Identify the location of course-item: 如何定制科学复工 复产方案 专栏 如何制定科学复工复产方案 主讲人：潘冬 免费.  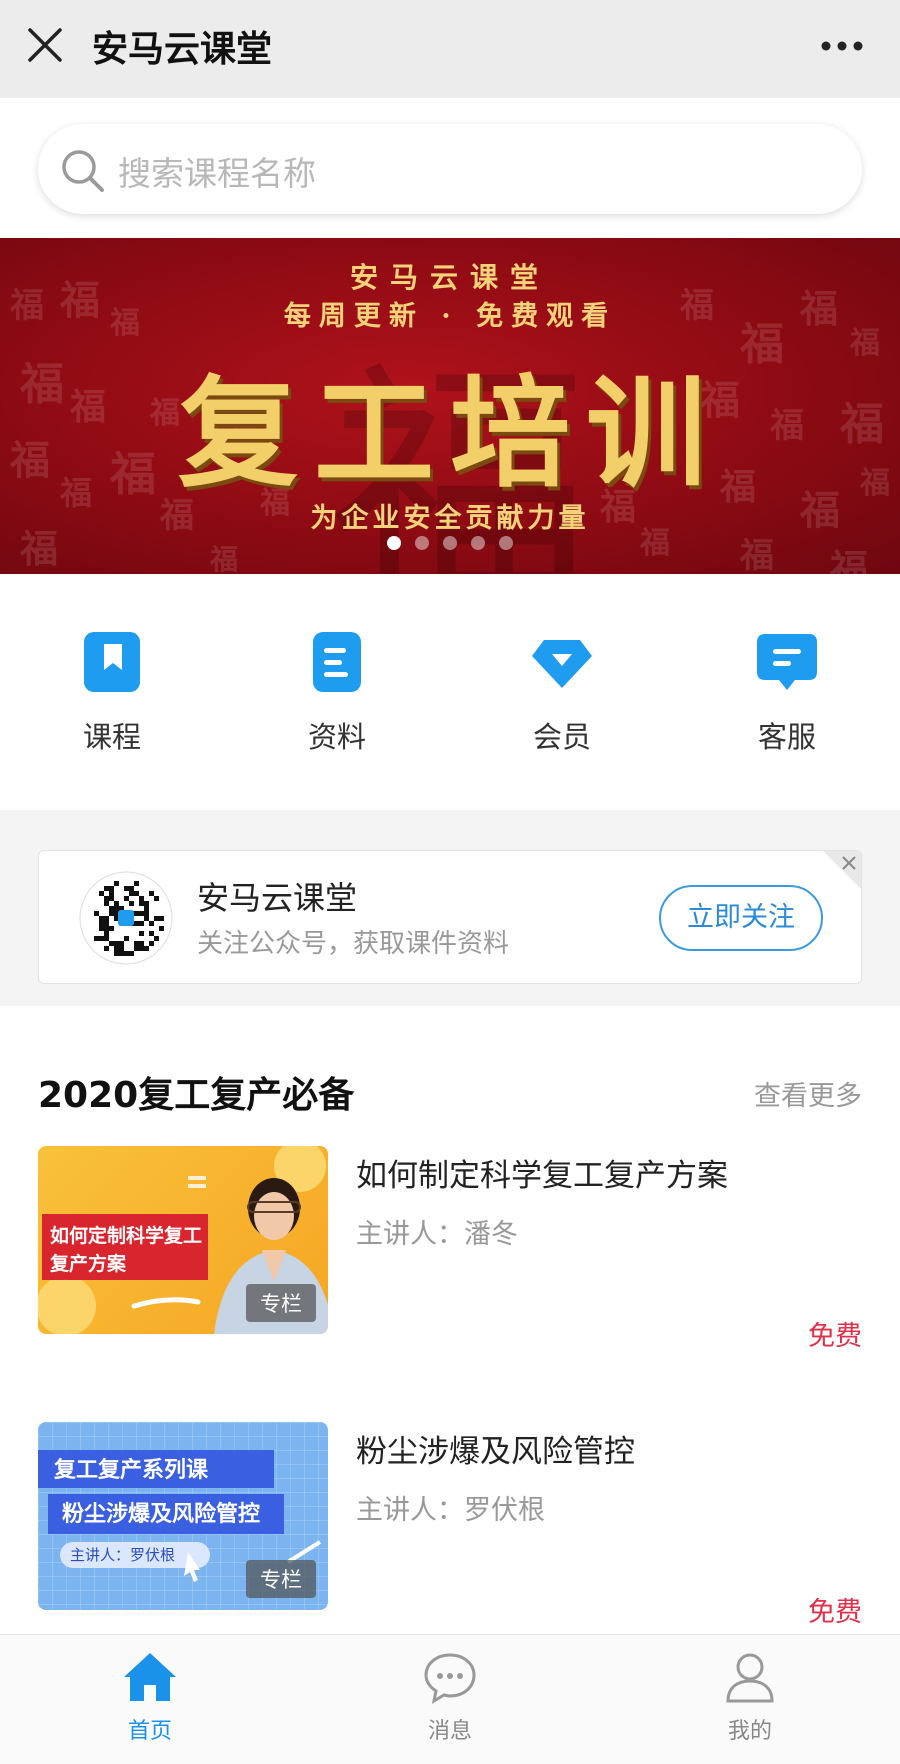
(450, 1249).